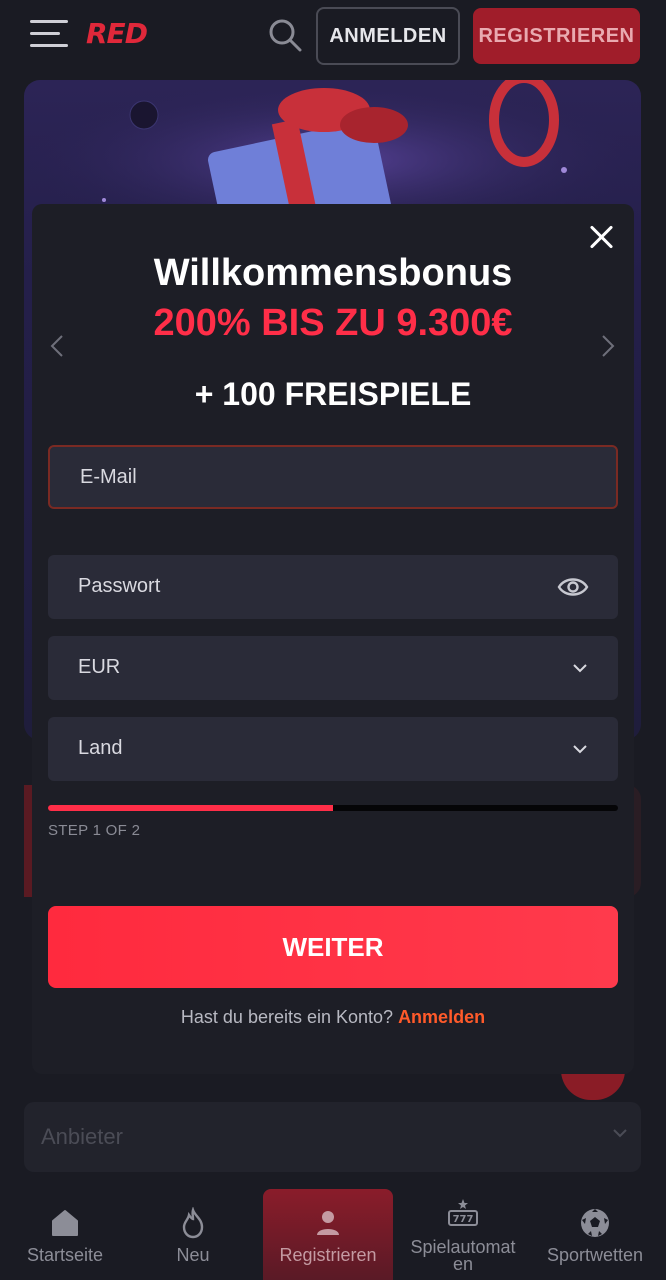 This screenshot has width=666, height=1280. What do you see at coordinates (100, 748) in the screenshot?
I see `country-label: Land` at bounding box center [100, 748].